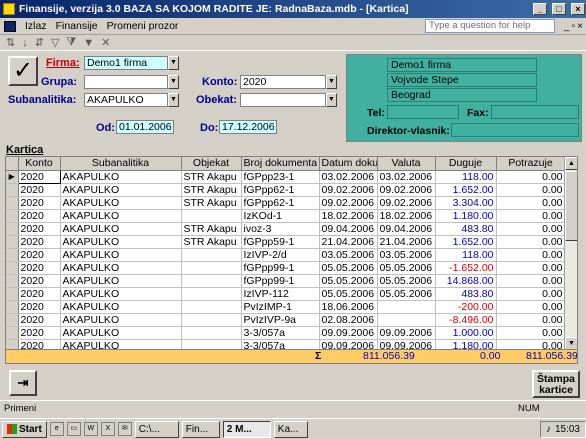 Image resolution: width=586 pixels, height=439 pixels. I want to click on column-header: Subanalitika, so click(121, 164).